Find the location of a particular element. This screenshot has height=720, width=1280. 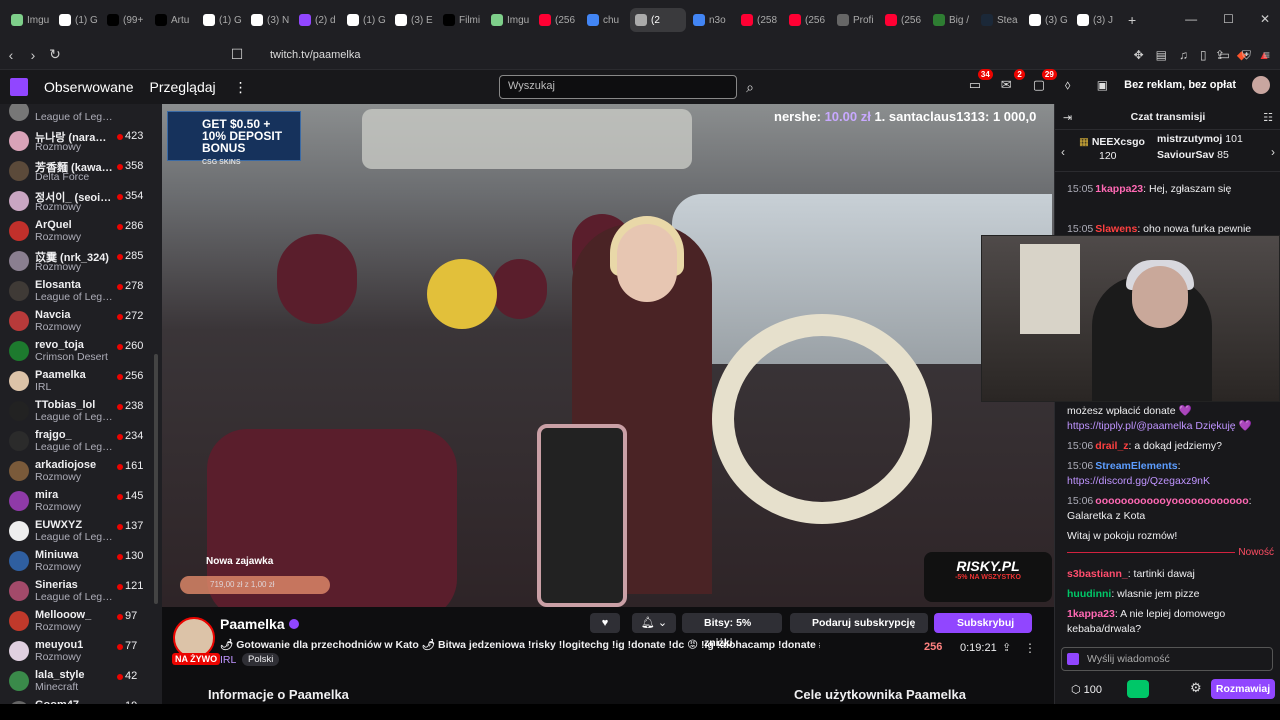

sidebar-channel: Miniuwa Rozmowy 130 is located at coordinates (81, 561).